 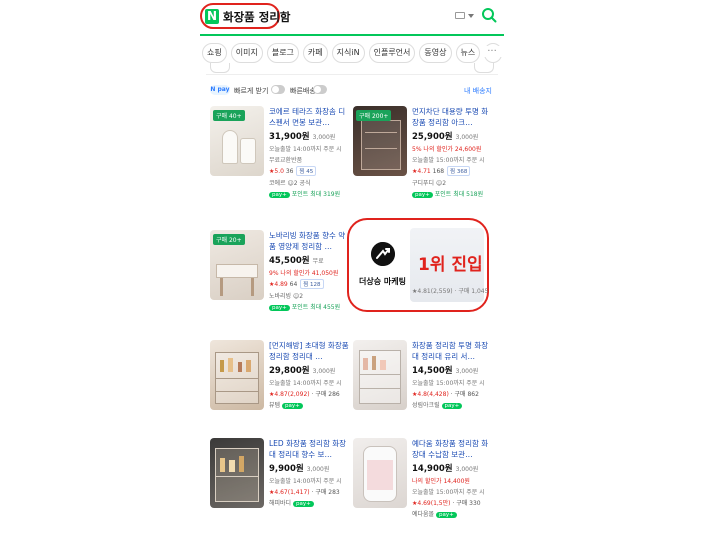 What do you see at coordinates (229, 239) in the screenshot?
I see `purchase-badge: 구매 20+` at bounding box center [229, 239].